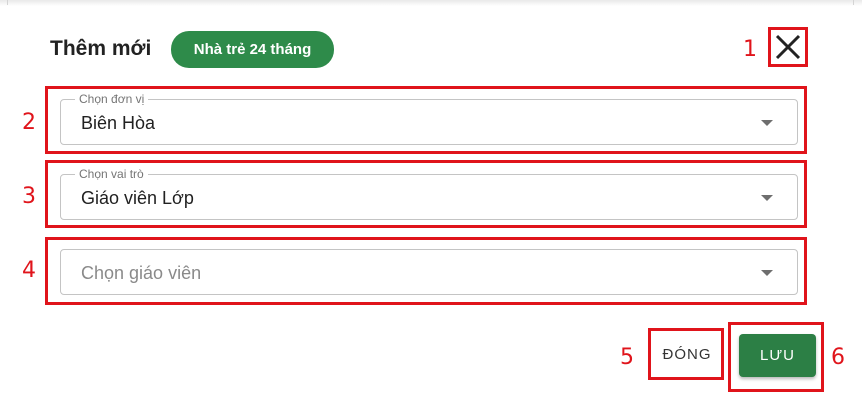 This screenshot has height=400, width=862. I want to click on annotation-2: 2, so click(29, 122).